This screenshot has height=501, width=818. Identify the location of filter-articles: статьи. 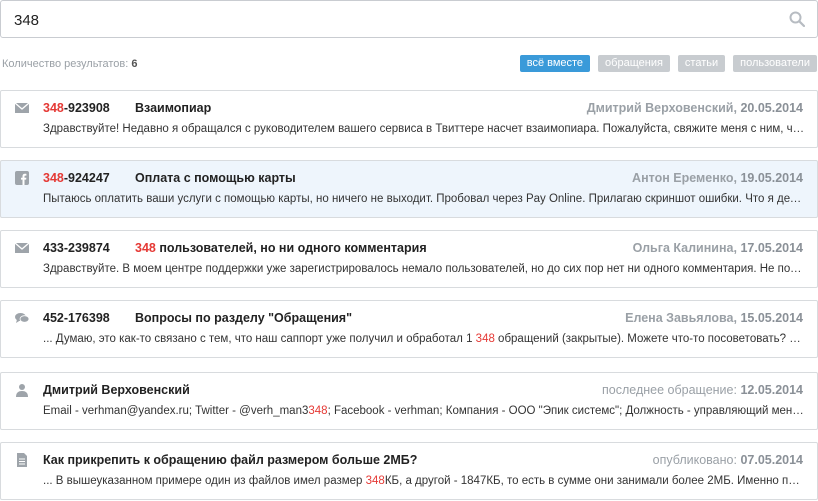
(701, 63).